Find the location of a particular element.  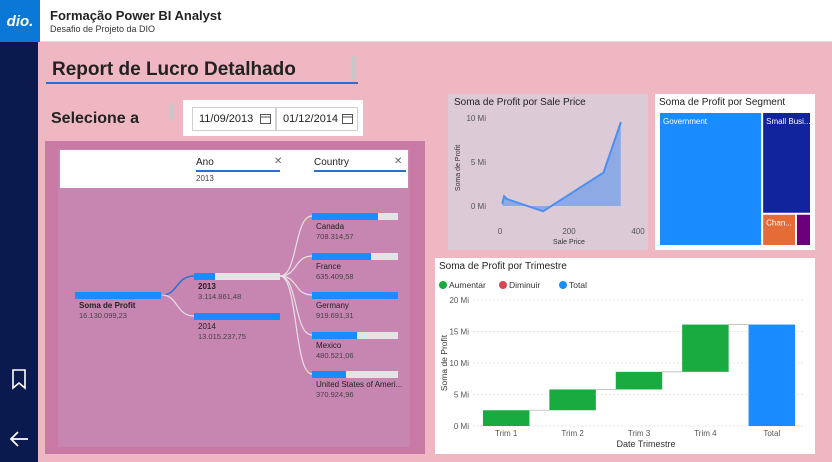

country-node-value: 480.521,06 is located at coordinates (335, 355).